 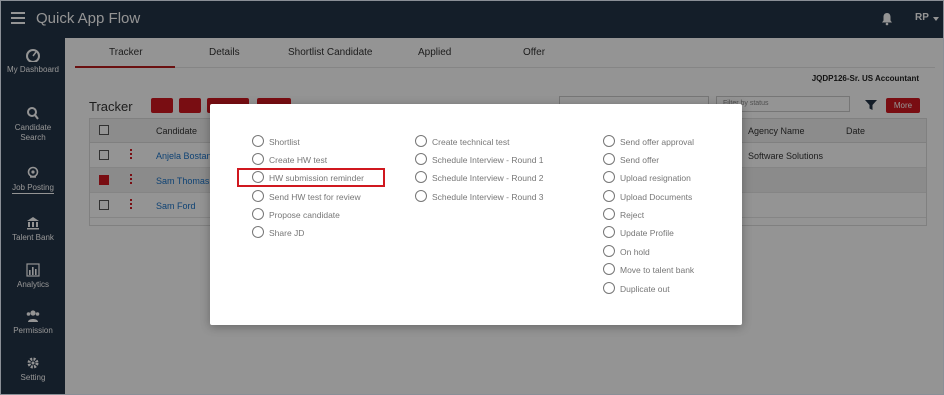 I want to click on option-label: Reject, so click(x=632, y=215).